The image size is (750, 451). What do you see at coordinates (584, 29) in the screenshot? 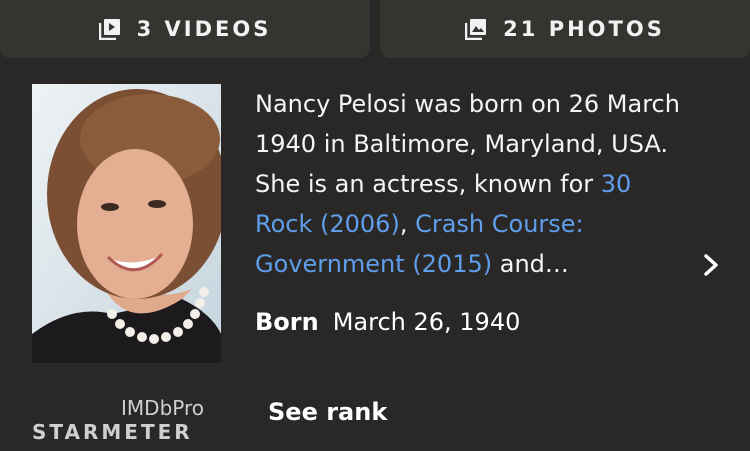
I see `photos-label: 21 PHOTOS` at bounding box center [584, 29].